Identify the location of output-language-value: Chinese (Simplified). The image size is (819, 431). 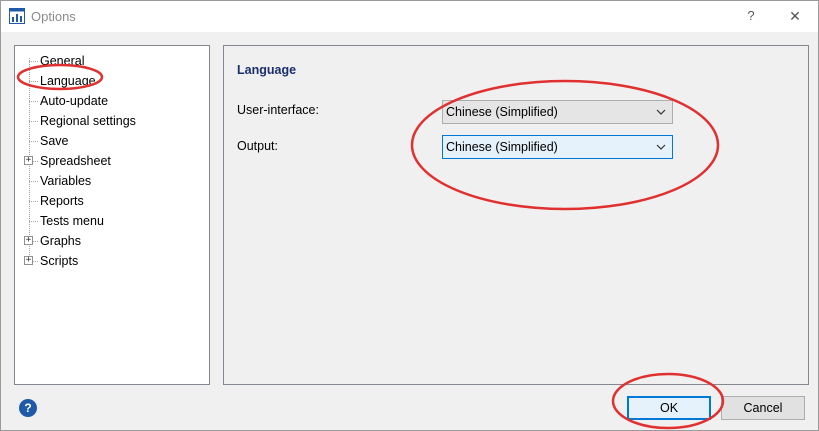
(502, 147).